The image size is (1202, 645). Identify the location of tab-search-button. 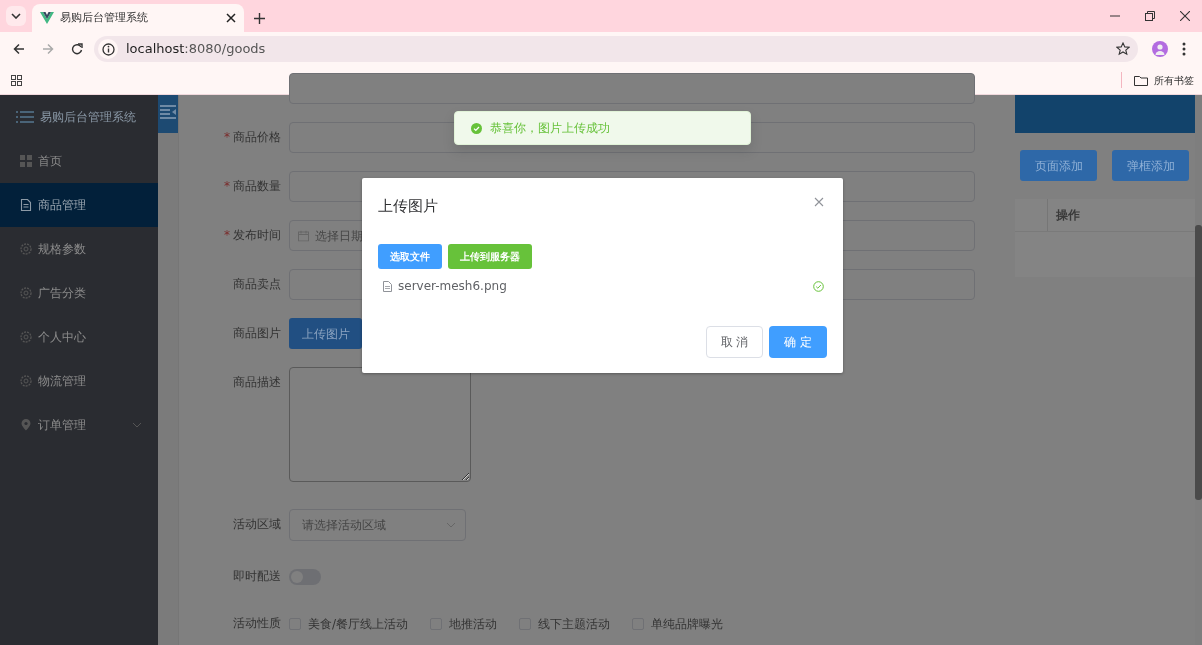
(16, 16).